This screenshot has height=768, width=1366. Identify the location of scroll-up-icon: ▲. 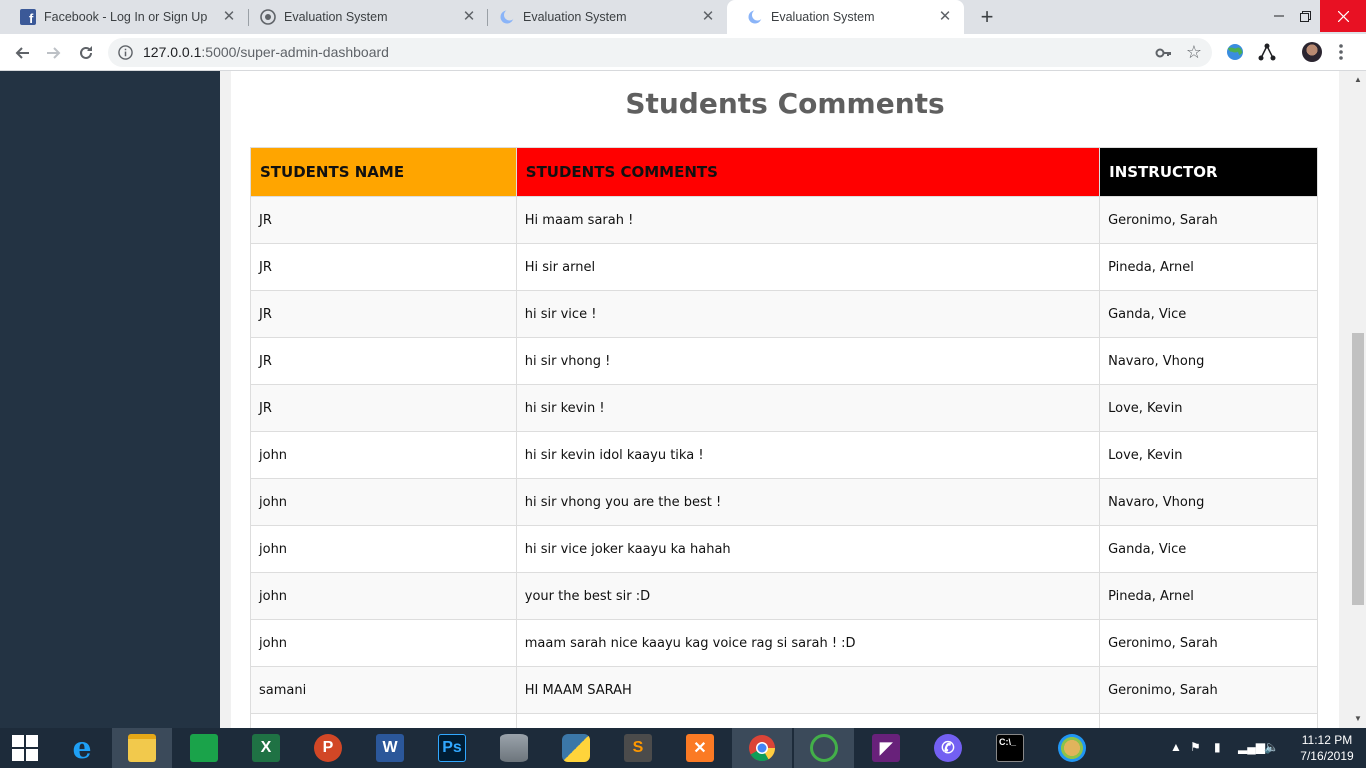
(1358, 80).